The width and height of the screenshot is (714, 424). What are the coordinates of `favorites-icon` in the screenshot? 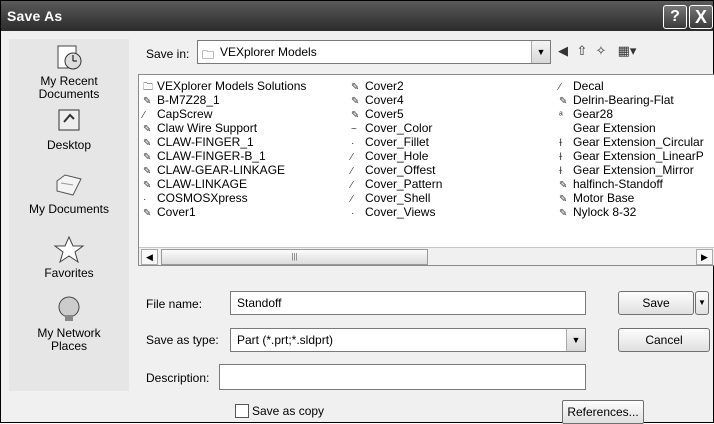 It's located at (69, 249).